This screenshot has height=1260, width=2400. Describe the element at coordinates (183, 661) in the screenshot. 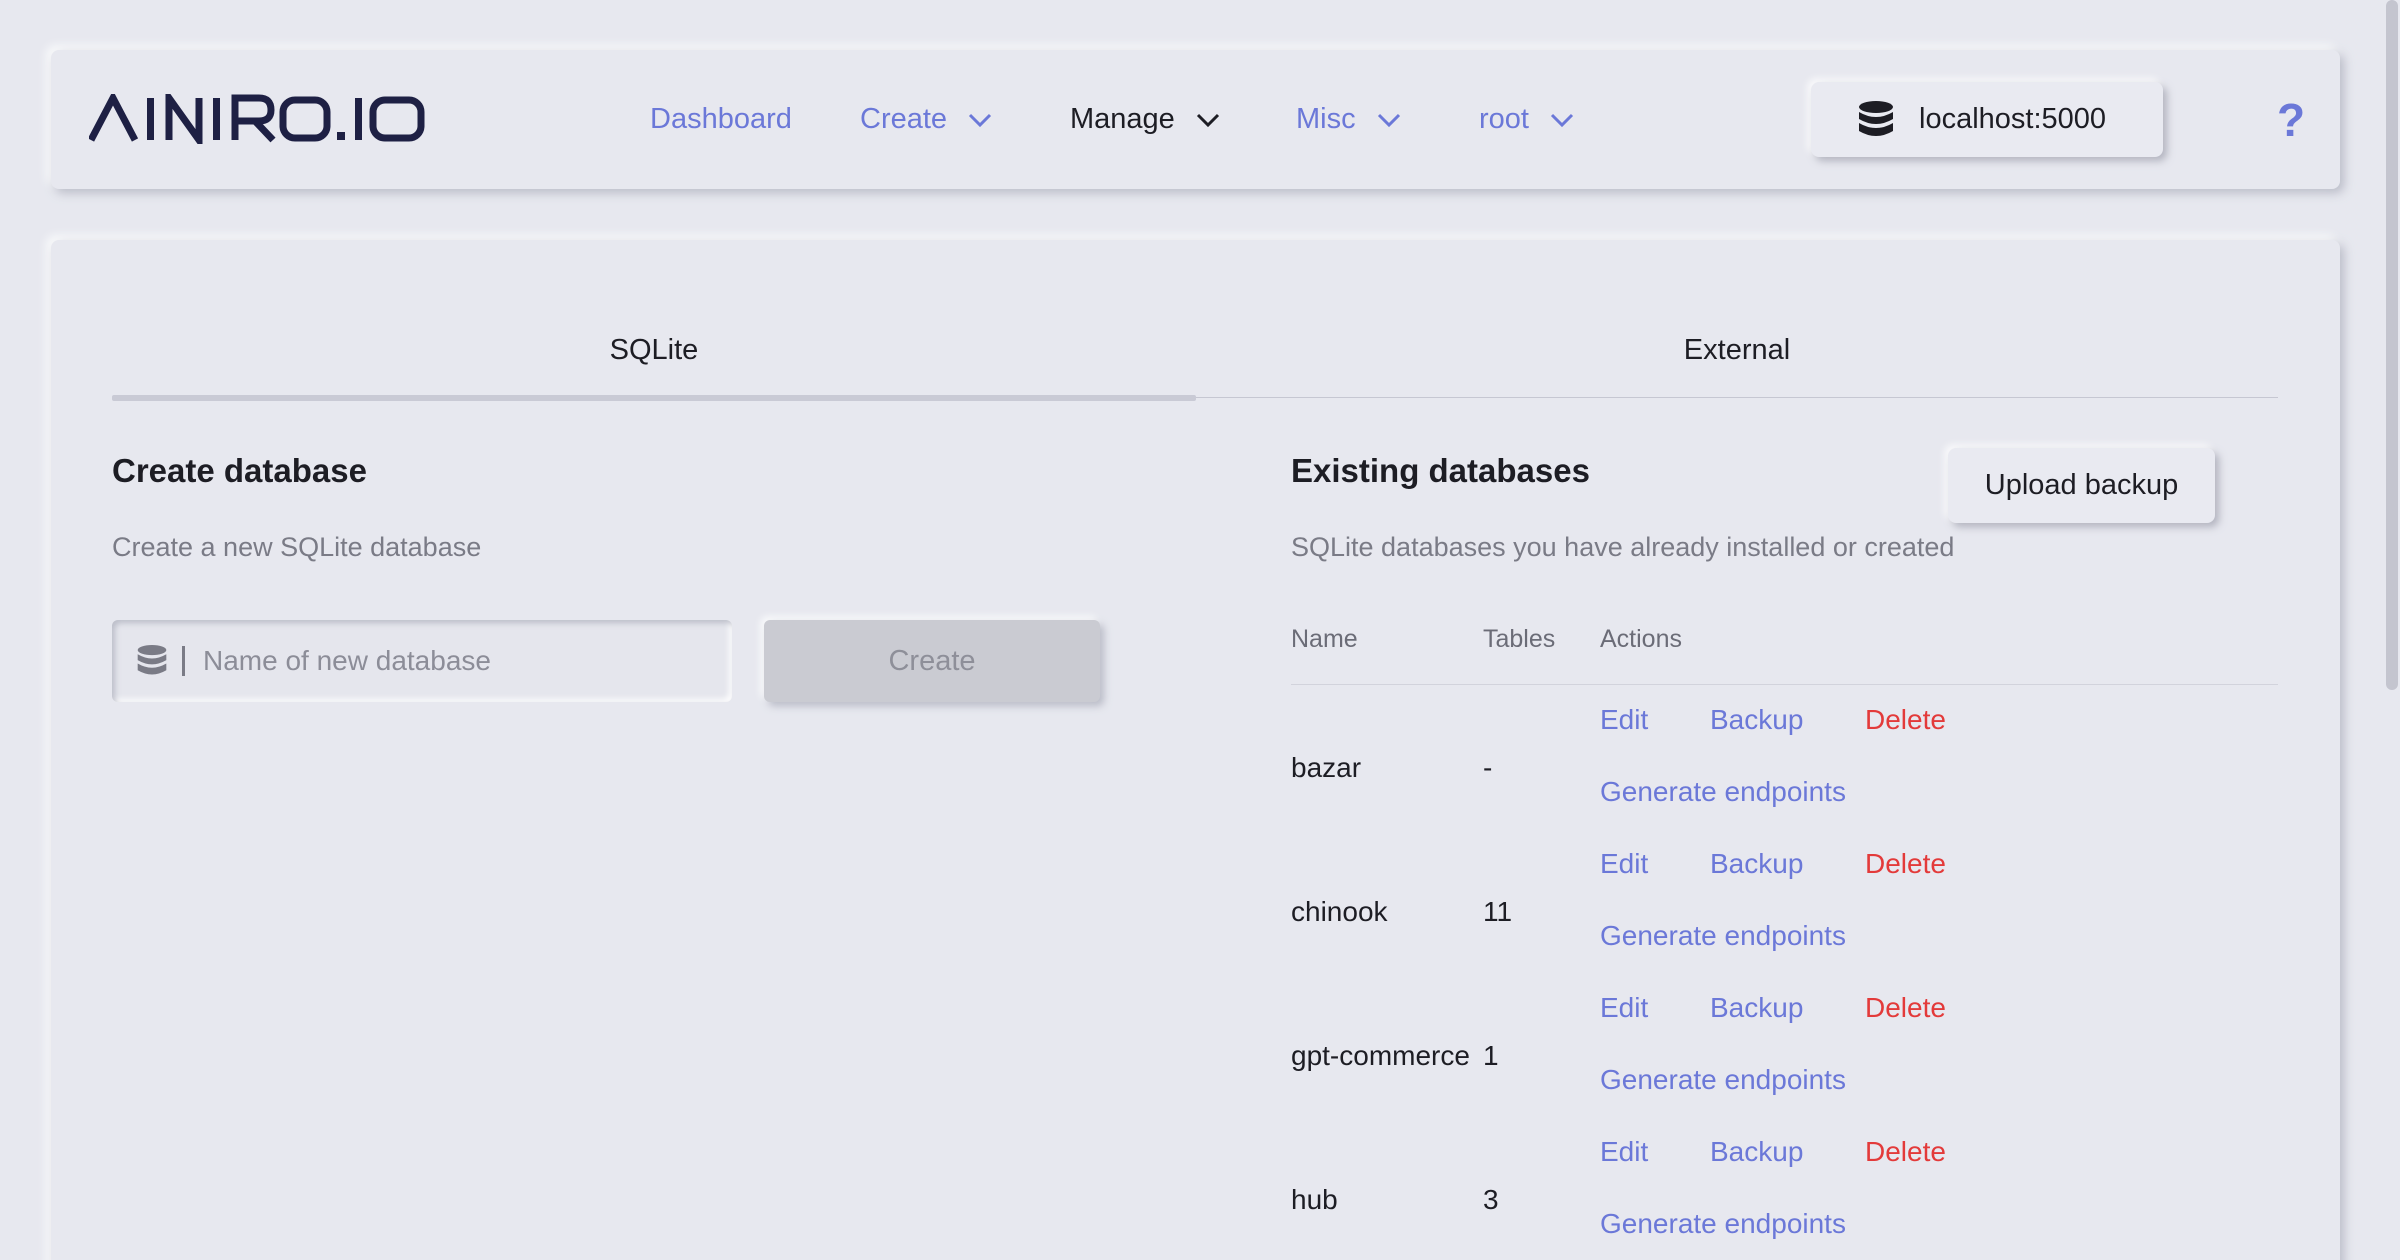

I see `input-separator` at that location.